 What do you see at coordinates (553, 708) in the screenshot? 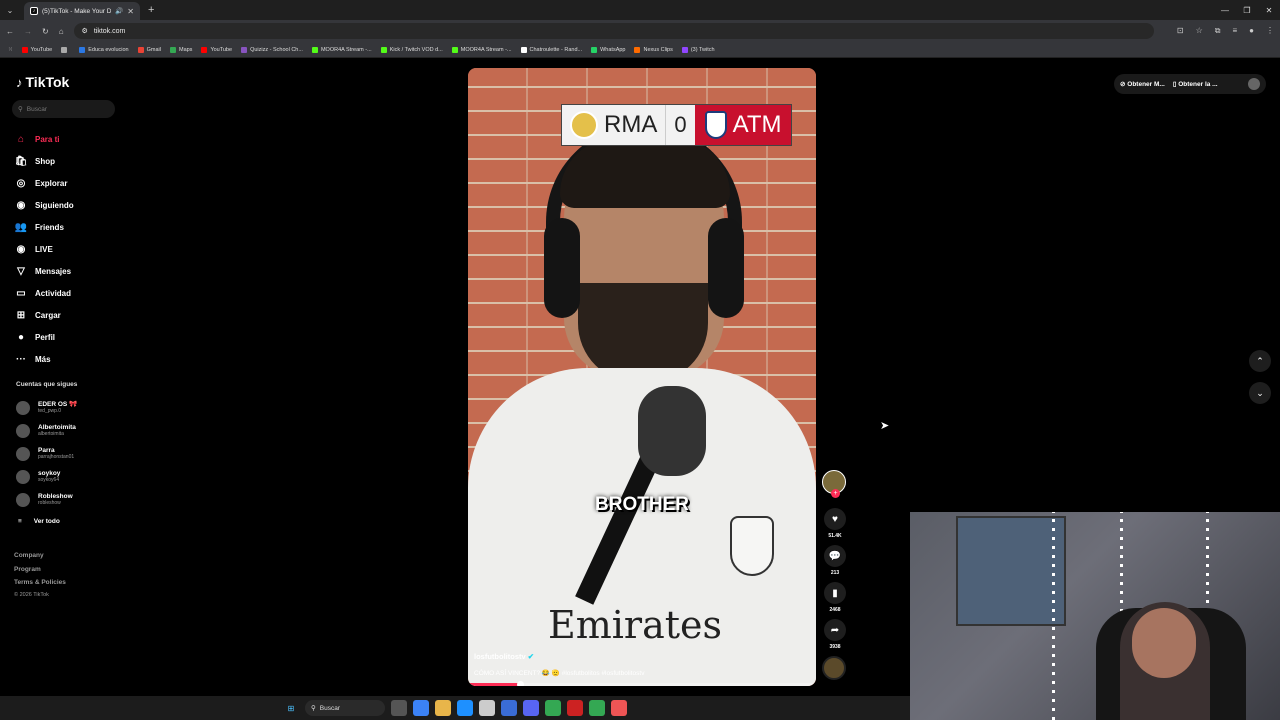
I see `chrome-icon` at bounding box center [553, 708].